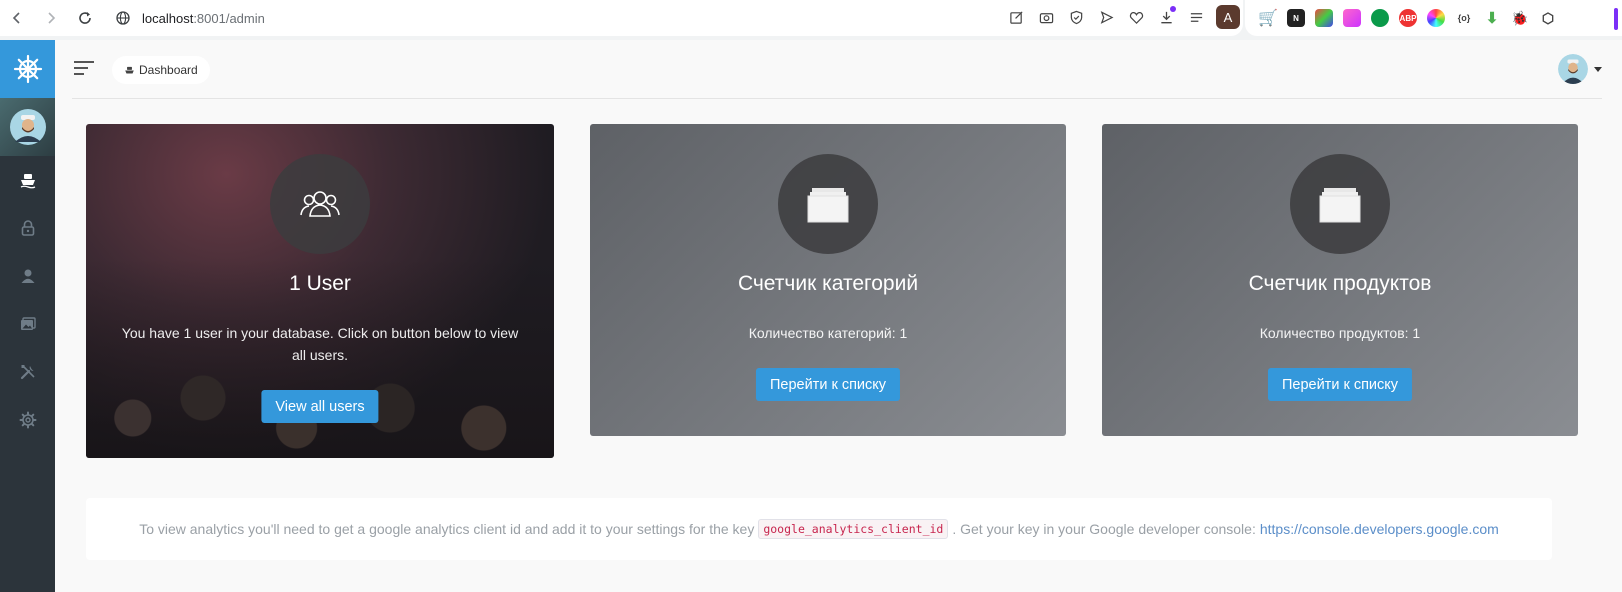 The image size is (1622, 592). Describe the element at coordinates (1324, 18) in the screenshot. I see `palette-extension-icon` at that location.